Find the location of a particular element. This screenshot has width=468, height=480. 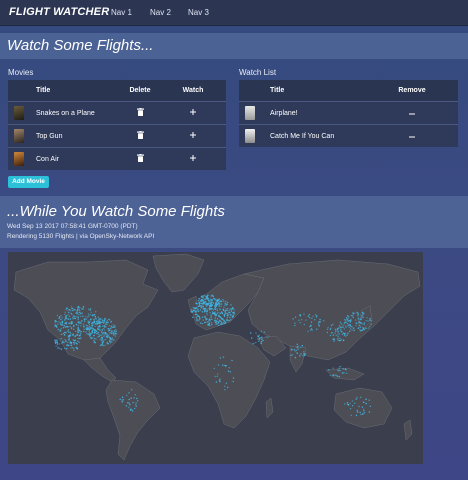

column-delete: Delete is located at coordinates (140, 91).